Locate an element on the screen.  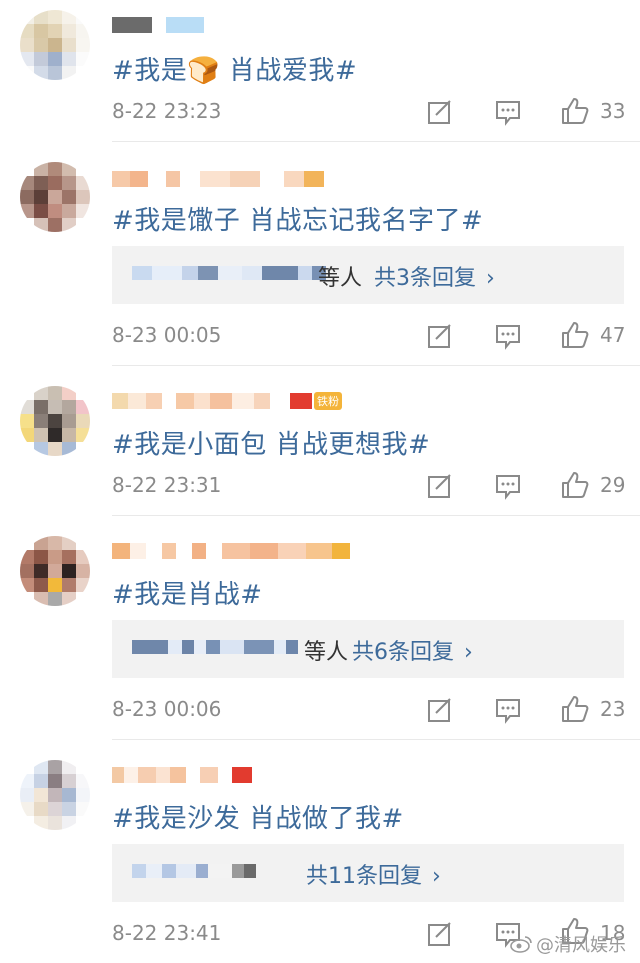
comment-text: #我是🍞 肖战爱我# is located at coordinates (235, 71).